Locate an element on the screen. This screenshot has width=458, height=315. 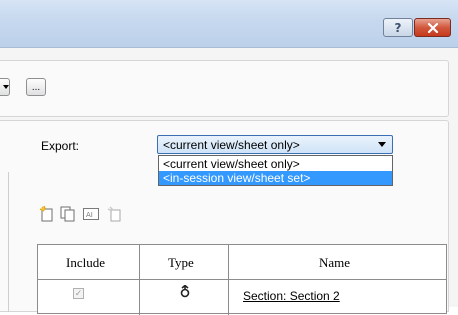
delete-sheet-set-icon is located at coordinates (115, 214).